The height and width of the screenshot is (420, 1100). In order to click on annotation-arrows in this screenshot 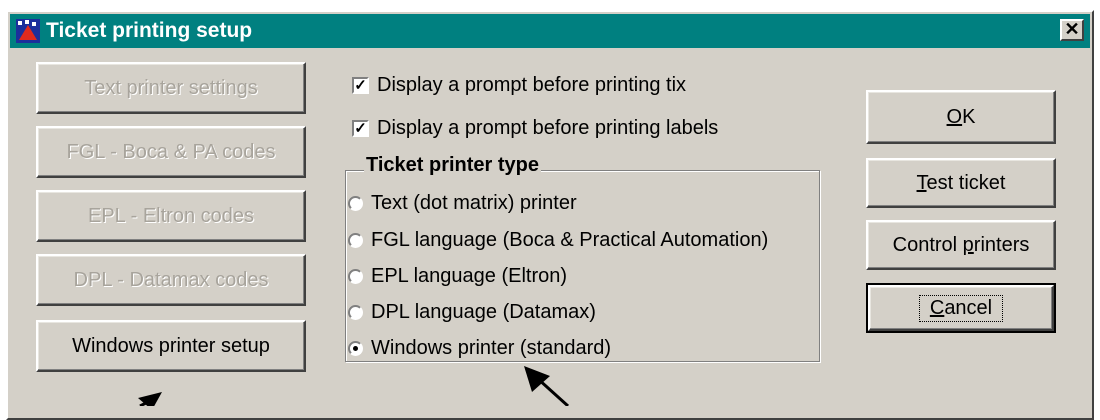, I will do `click(354, 386)`.